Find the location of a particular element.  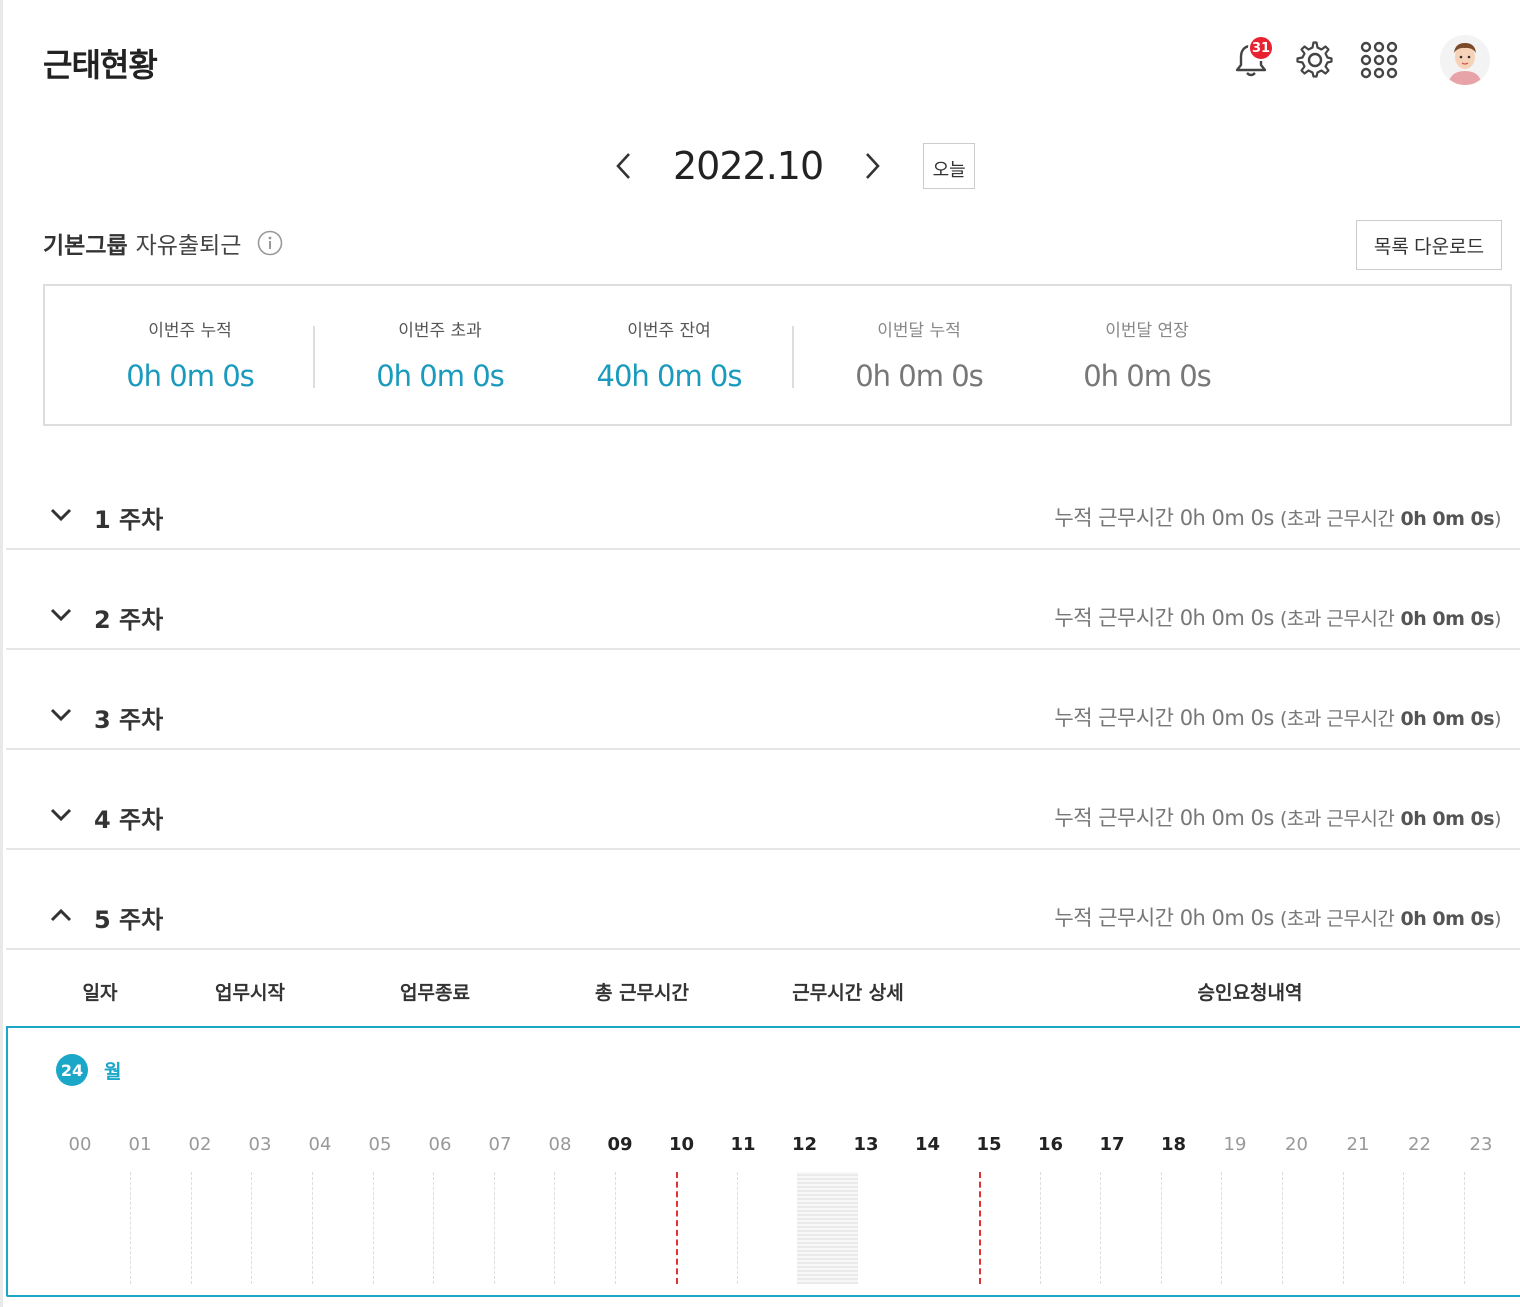

week-title: 5 주차 is located at coordinates (129, 920).